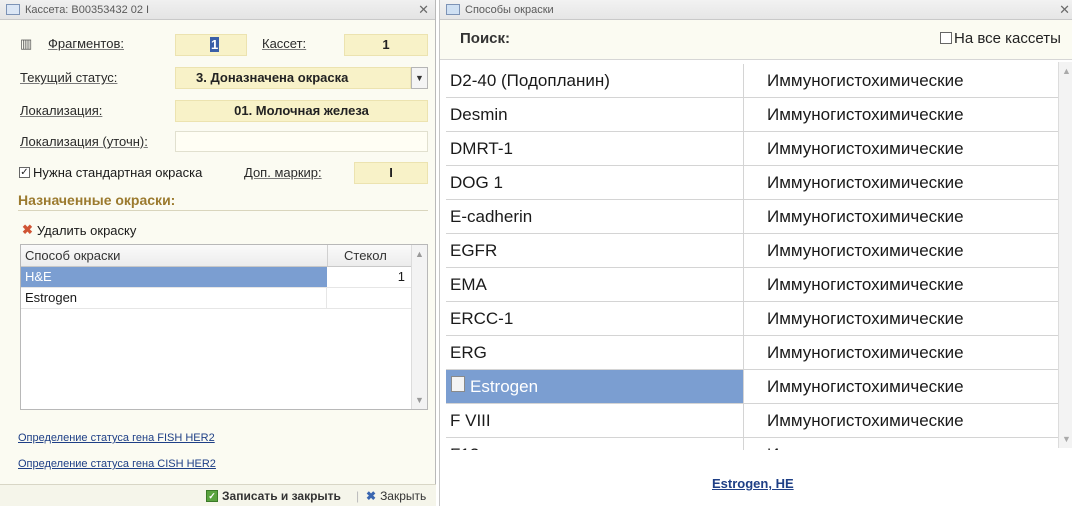 The height and width of the screenshot is (506, 1072). Describe the element at coordinates (595, 420) in the screenshot. I see `row-name: F VIII` at that location.